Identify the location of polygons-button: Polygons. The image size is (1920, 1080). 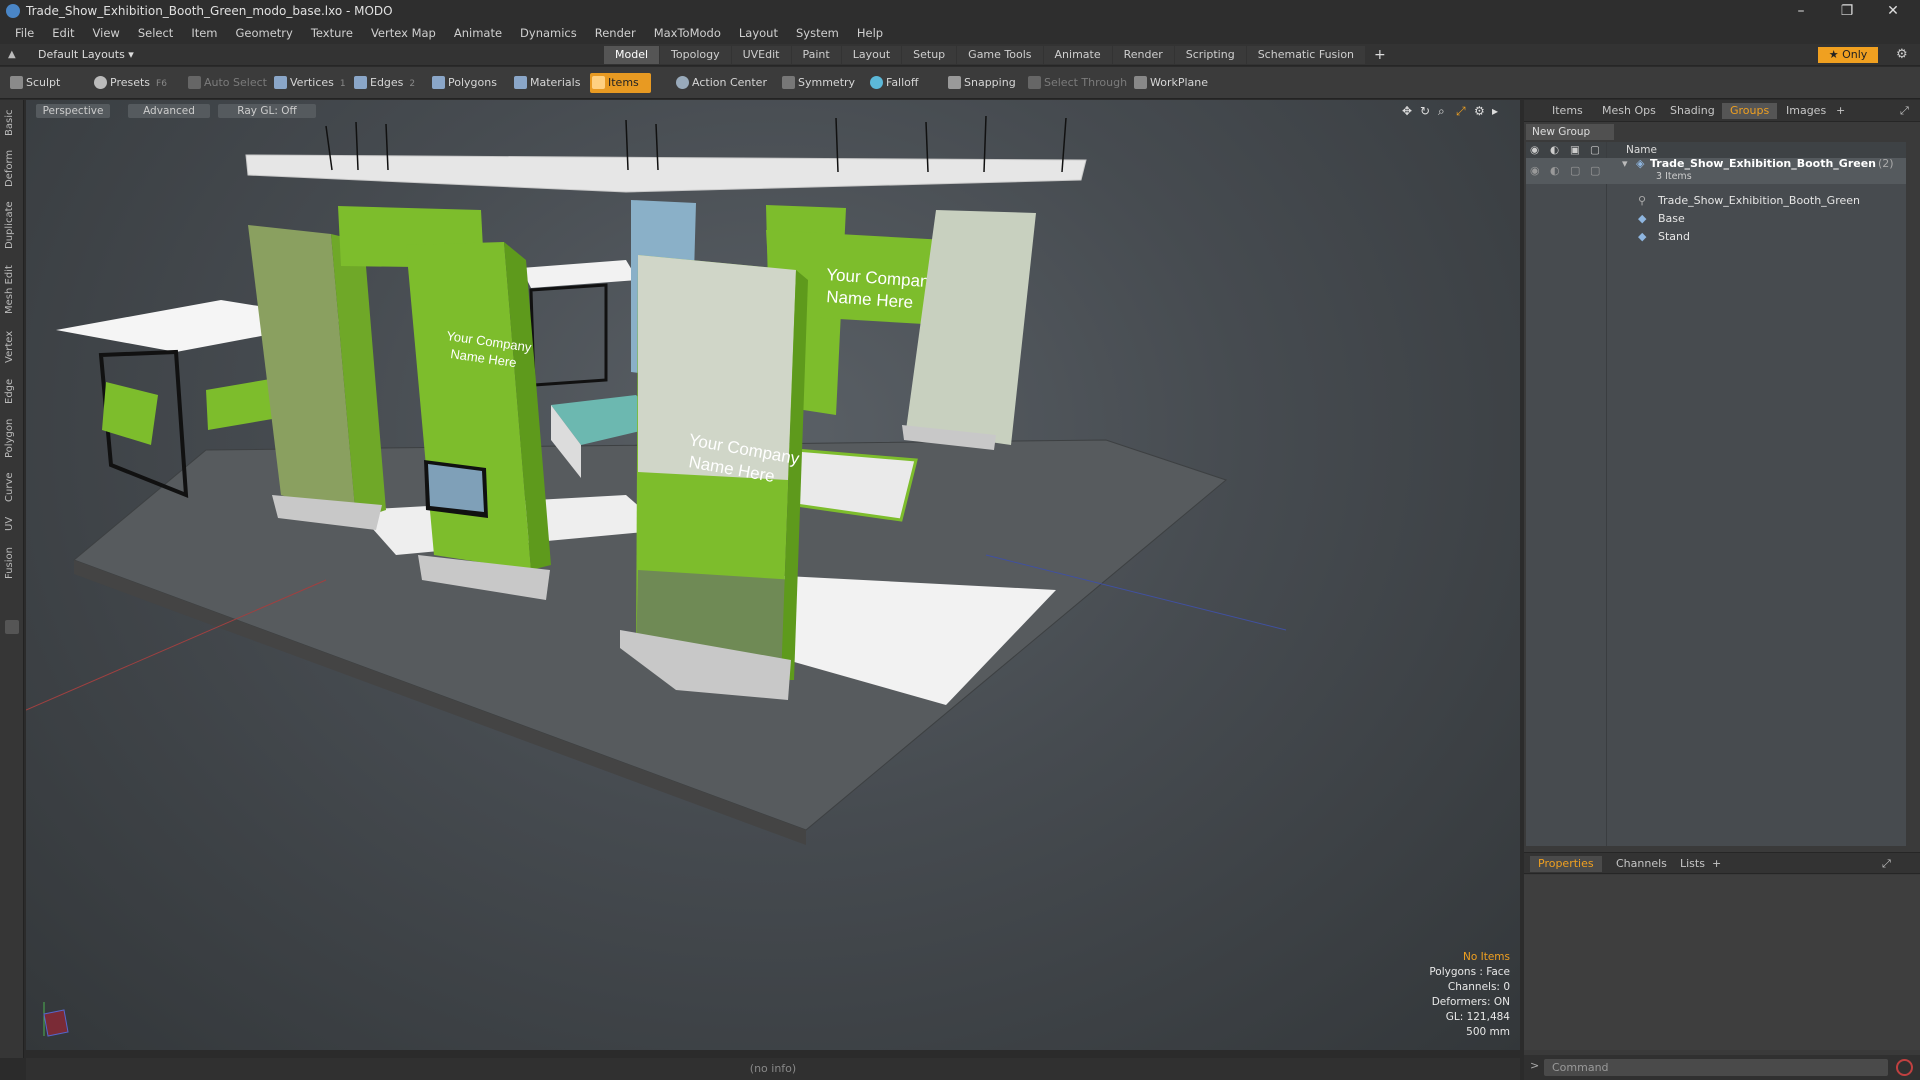
(463, 83).